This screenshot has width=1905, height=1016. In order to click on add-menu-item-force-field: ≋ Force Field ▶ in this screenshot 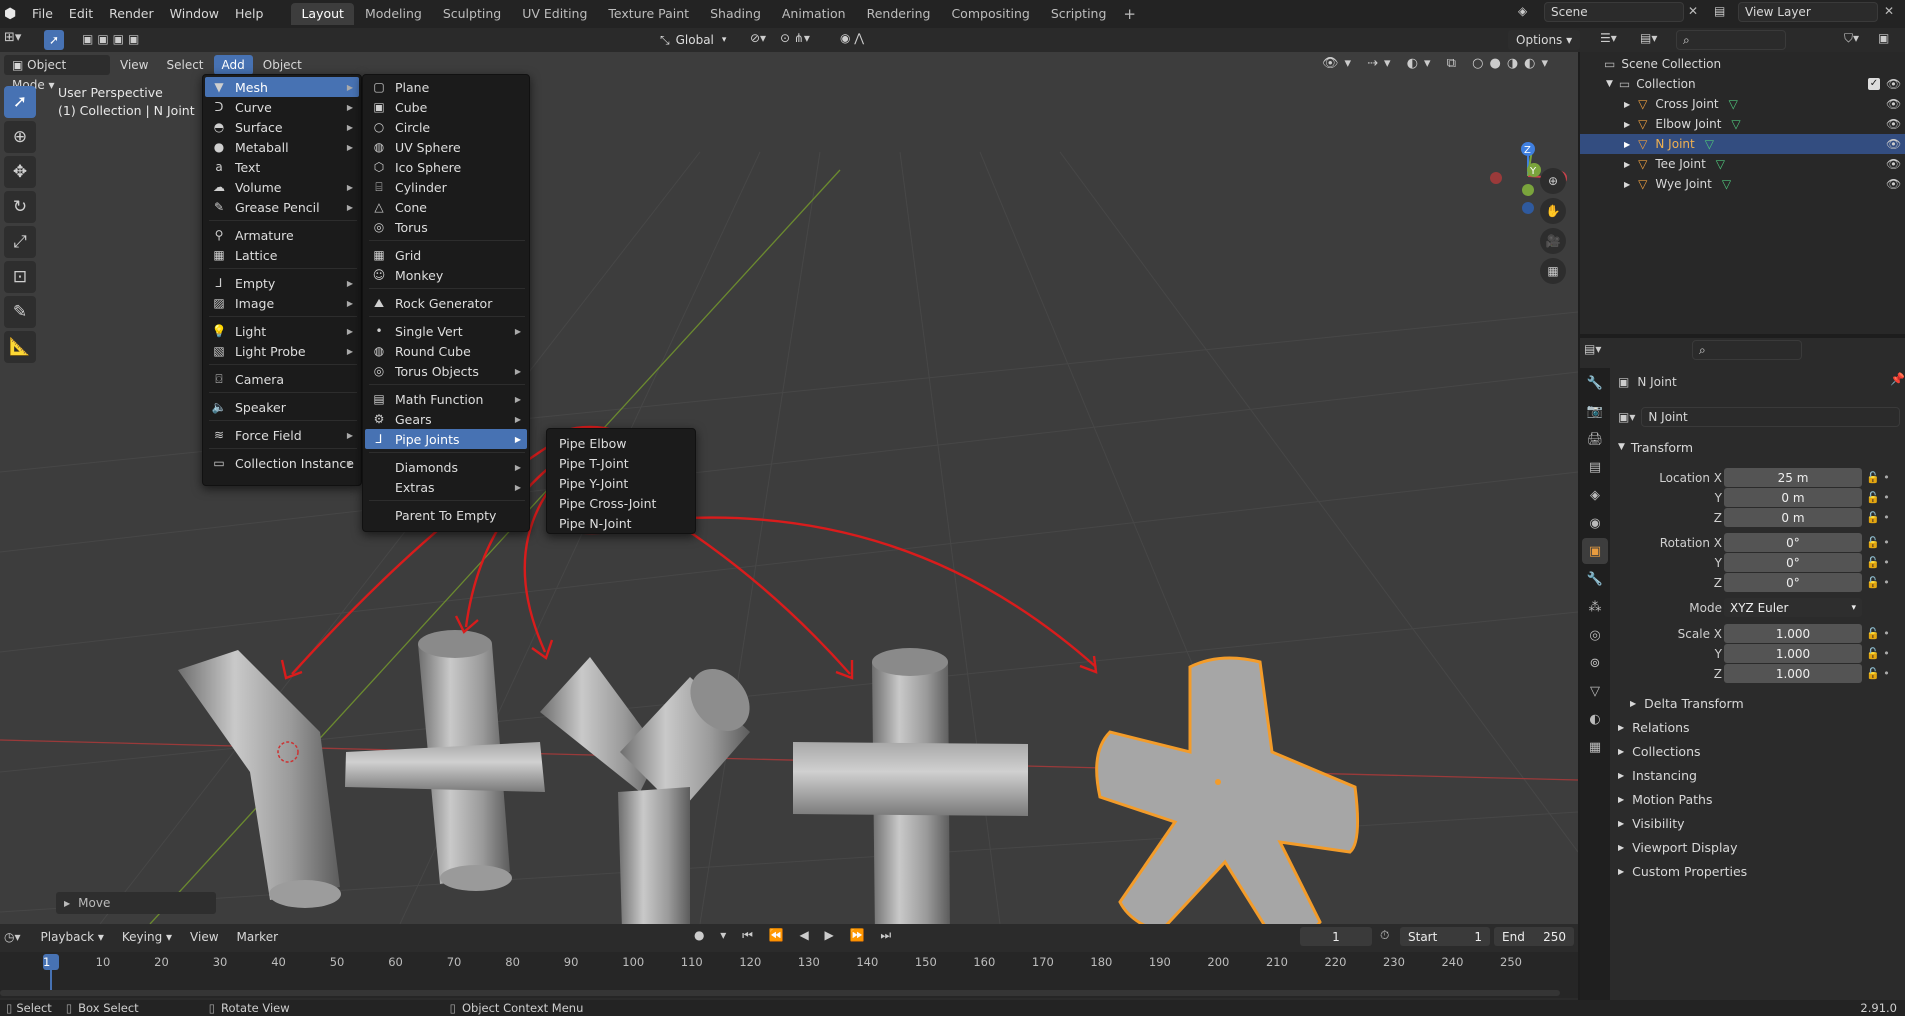, I will do `click(282, 435)`.